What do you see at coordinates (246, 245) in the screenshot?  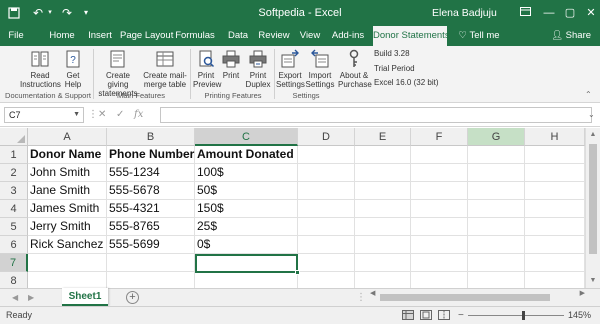 I see `cell-c6: 0$` at bounding box center [246, 245].